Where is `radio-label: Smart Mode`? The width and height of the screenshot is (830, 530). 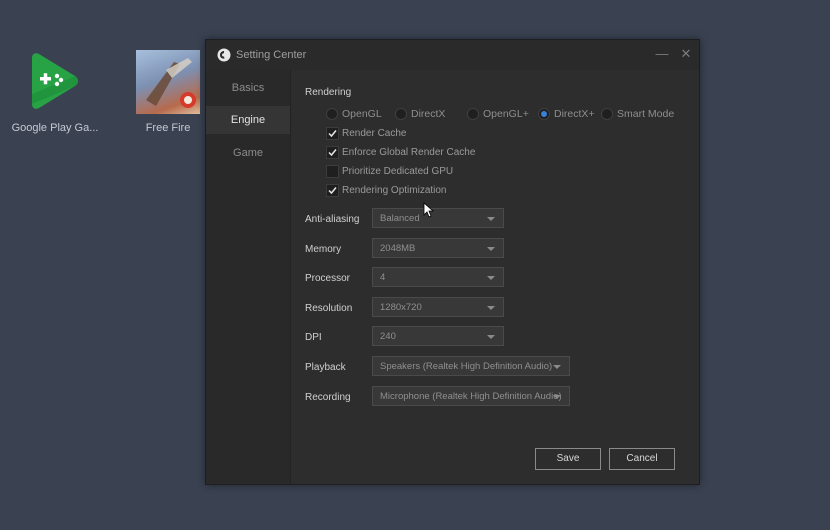
radio-label: Smart Mode is located at coordinates (646, 114).